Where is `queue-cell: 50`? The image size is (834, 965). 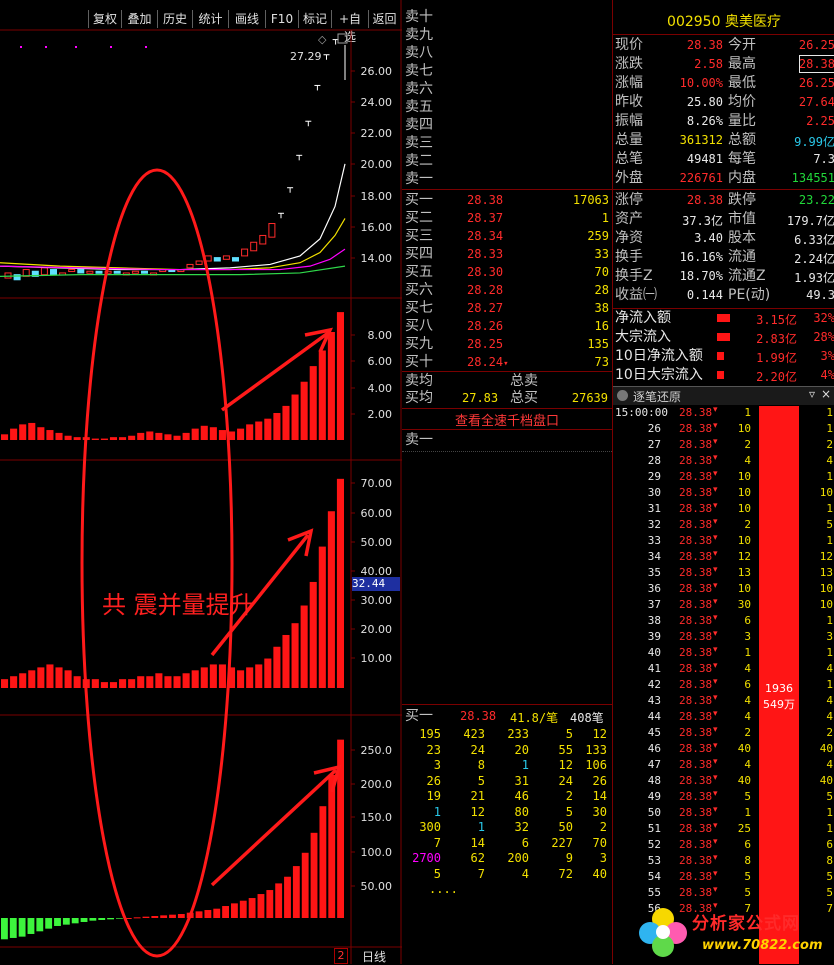
queue-cell: 50 is located at coordinates (565, 827).